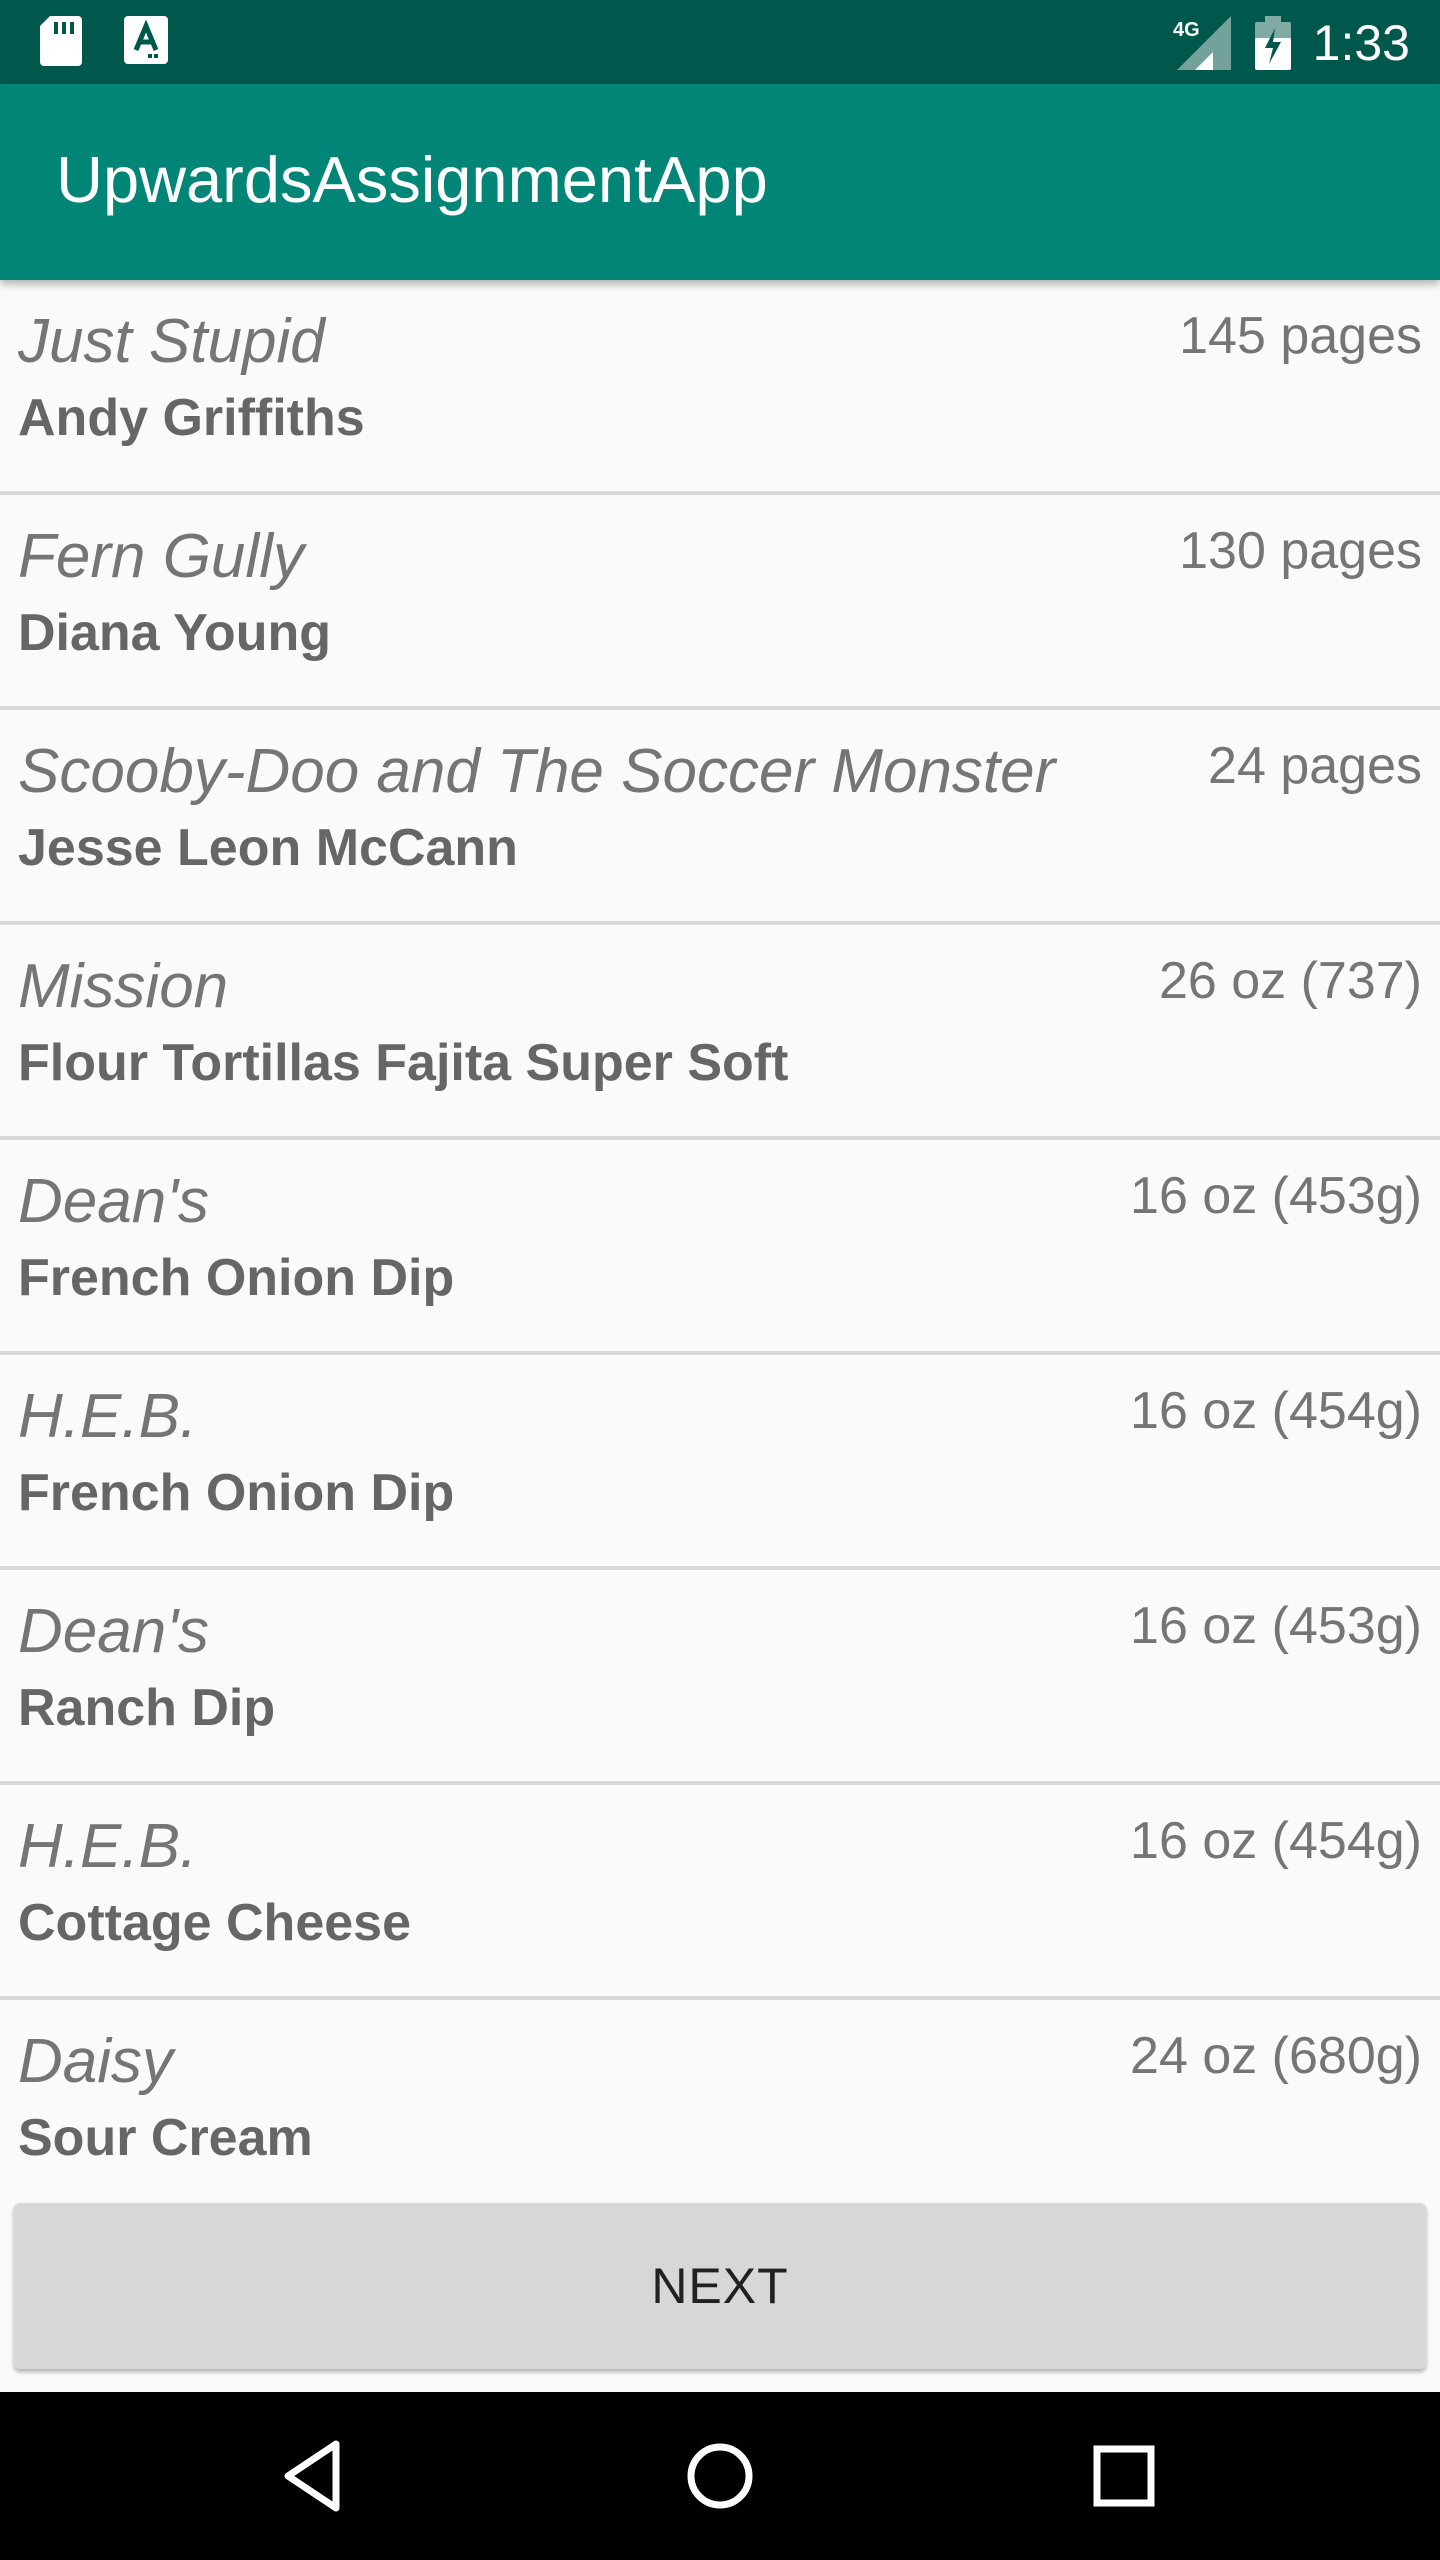 This screenshot has width=1440, height=2560. Describe the element at coordinates (403, 1063) in the screenshot. I see `item-subtitle: Flour Tortillas Fajita Super Soft` at that location.